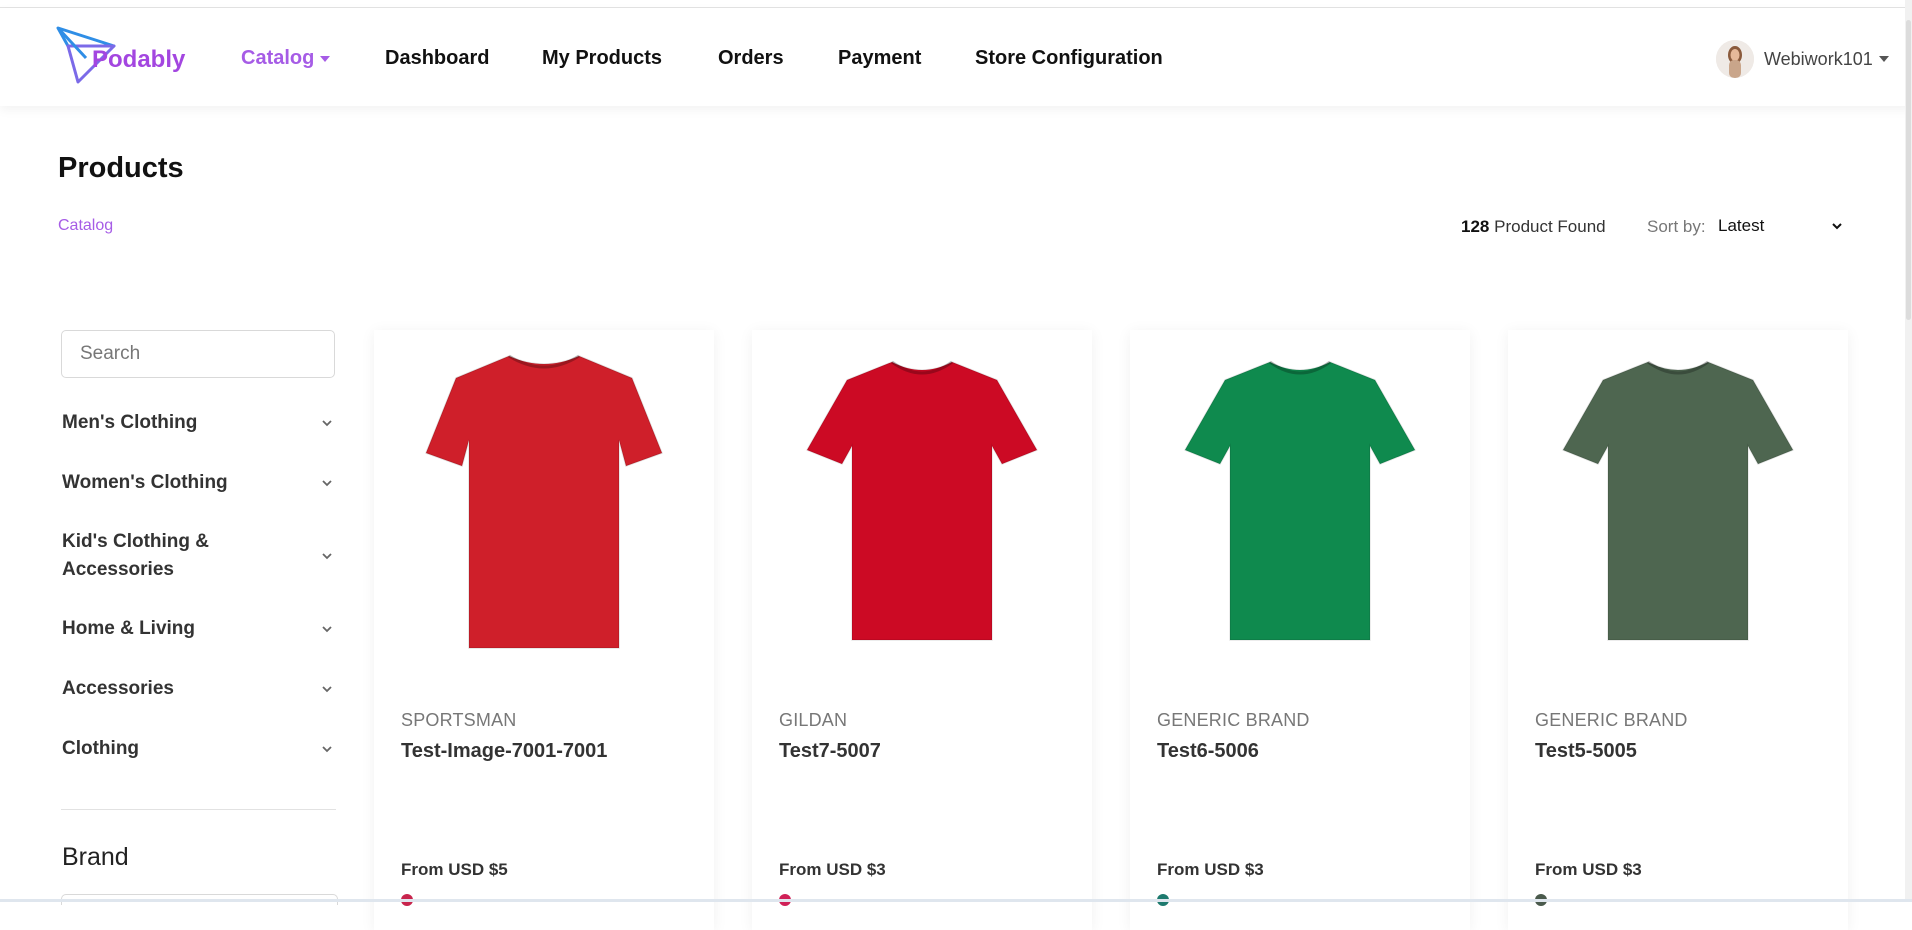 The height and width of the screenshot is (930, 1912). What do you see at coordinates (1741, 225) in the screenshot?
I see `sort-selected-value: Latest` at bounding box center [1741, 225].